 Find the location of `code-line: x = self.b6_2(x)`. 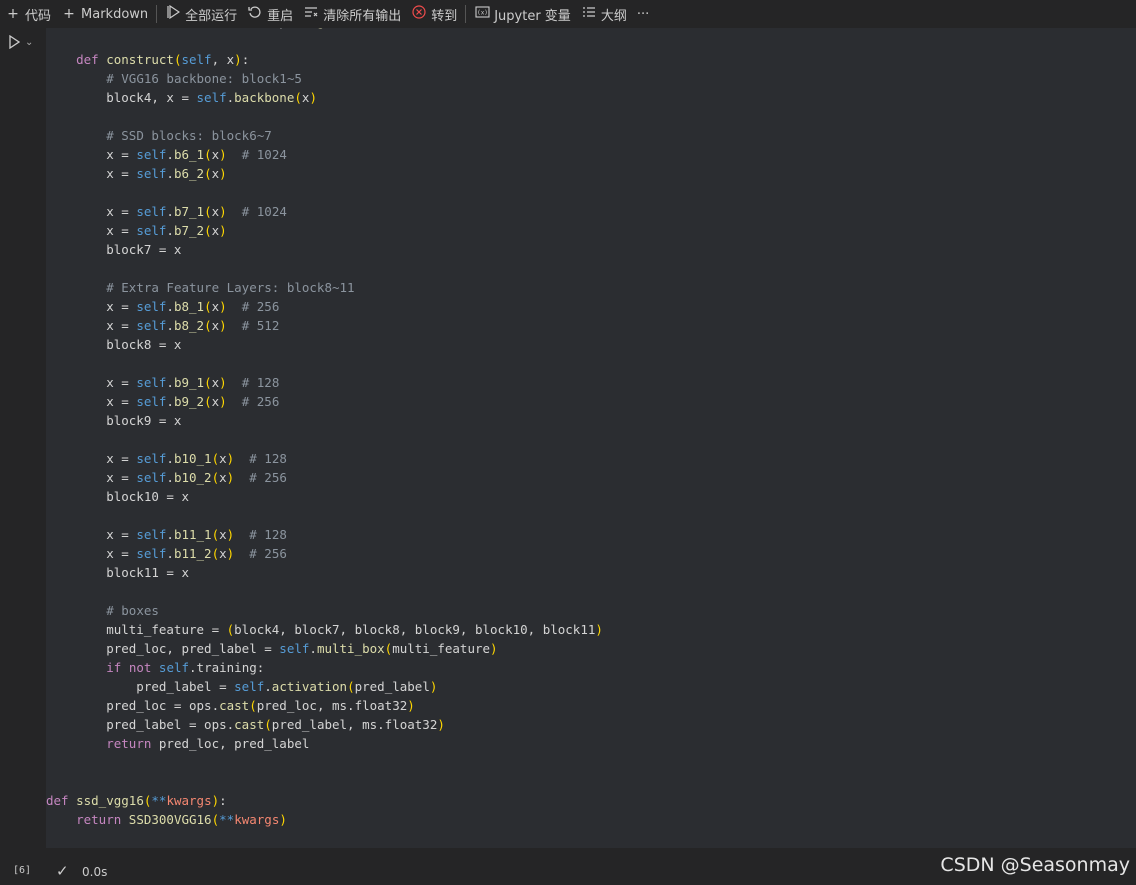

code-line: x = self.b6_2(x) is located at coordinates (324, 173).